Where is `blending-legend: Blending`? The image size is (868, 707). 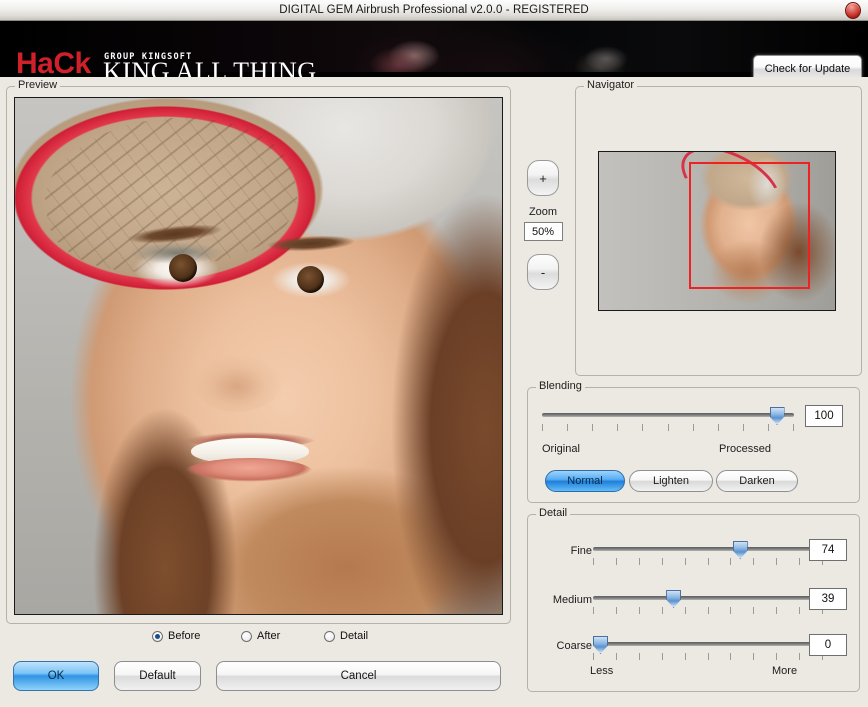
blending-legend: Blending is located at coordinates (560, 386).